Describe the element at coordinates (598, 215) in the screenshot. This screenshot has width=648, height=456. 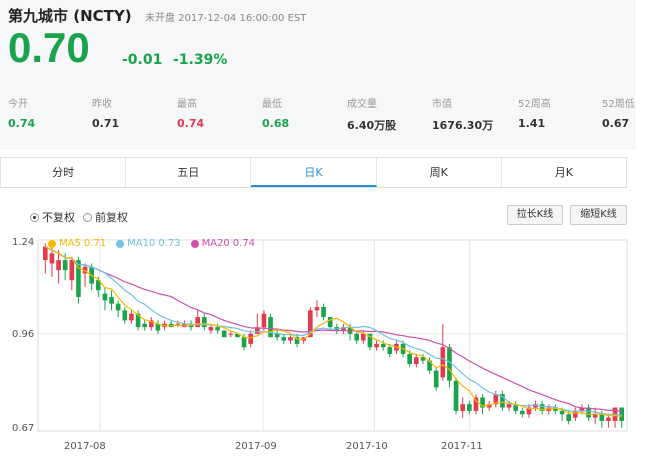
I see `shrink-k-line-button: 缩短K线` at that location.